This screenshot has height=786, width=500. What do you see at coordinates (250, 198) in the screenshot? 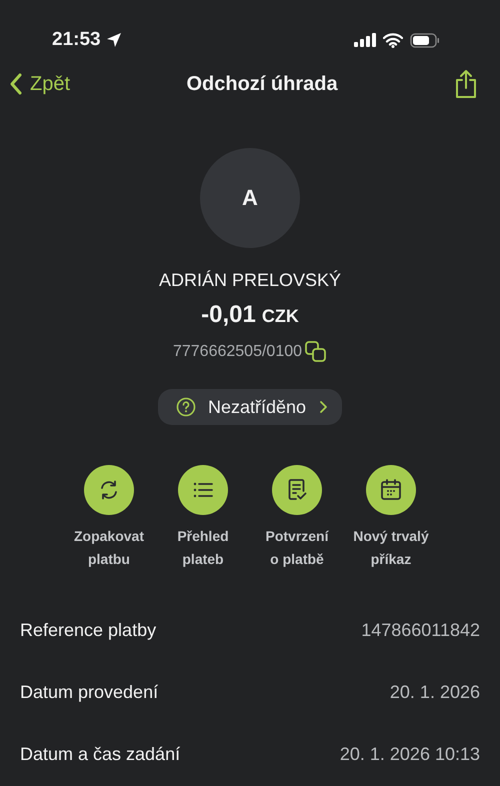
I see `avatar: A` at bounding box center [250, 198].